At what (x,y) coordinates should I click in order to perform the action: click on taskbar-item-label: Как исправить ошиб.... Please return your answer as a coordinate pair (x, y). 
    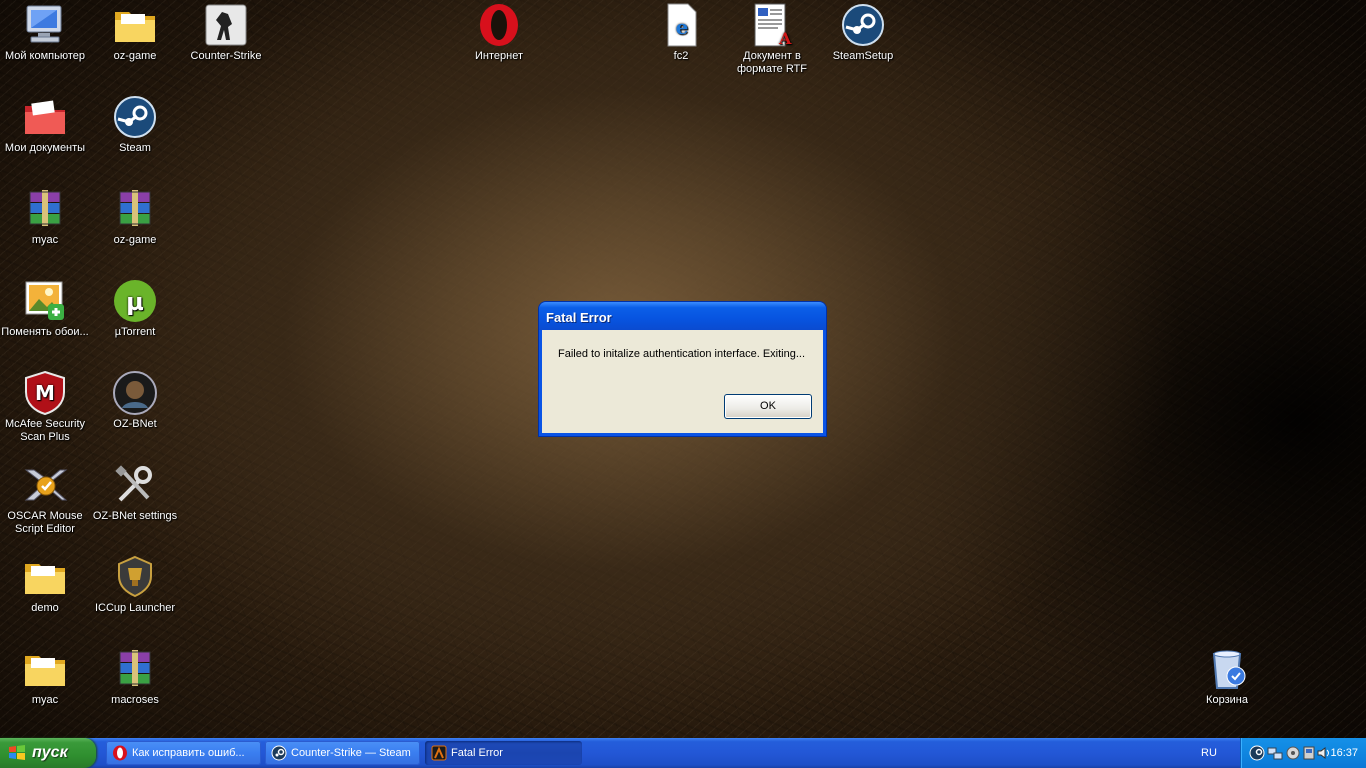
    Looking at the image, I should click on (188, 753).